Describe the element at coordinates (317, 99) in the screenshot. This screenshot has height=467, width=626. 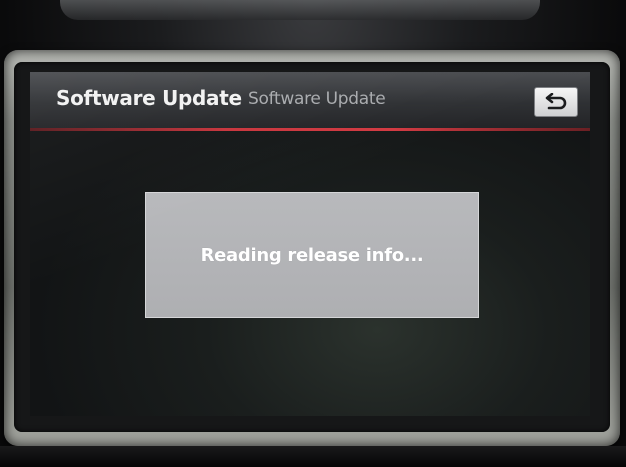
I see `page-subtitle: Software Update` at that location.